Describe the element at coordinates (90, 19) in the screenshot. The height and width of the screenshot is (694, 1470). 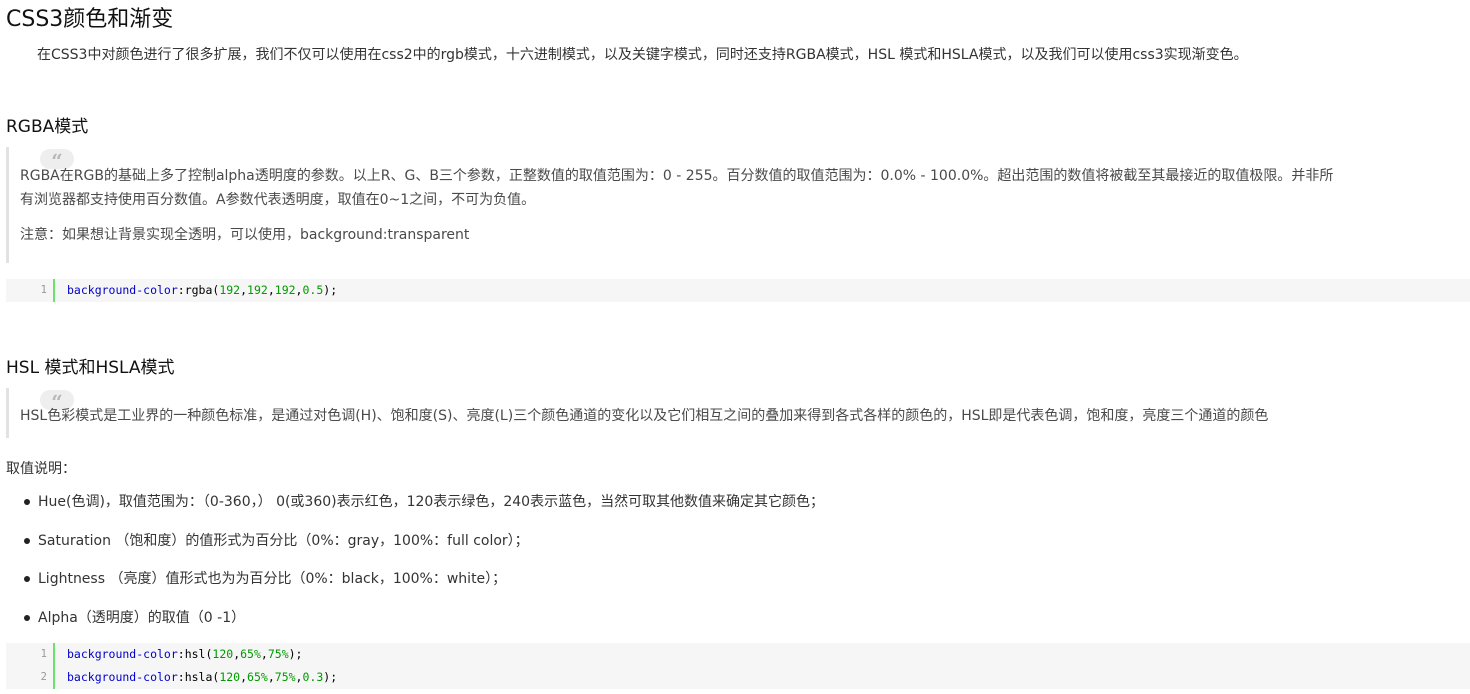
I see `page-title: CSS3颜色和渐变` at that location.